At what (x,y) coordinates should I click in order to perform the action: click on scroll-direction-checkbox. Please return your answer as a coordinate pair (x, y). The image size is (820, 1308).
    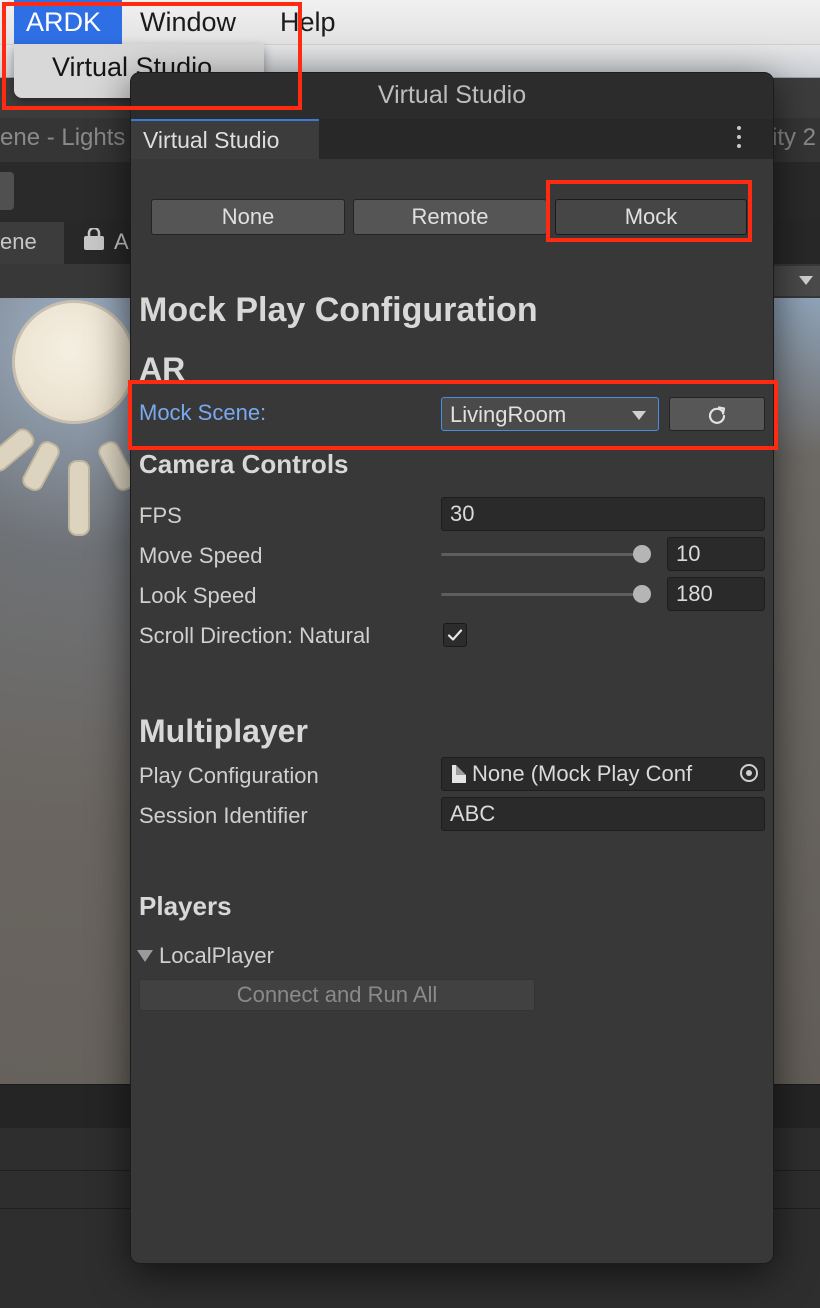
    Looking at the image, I should click on (455, 635).